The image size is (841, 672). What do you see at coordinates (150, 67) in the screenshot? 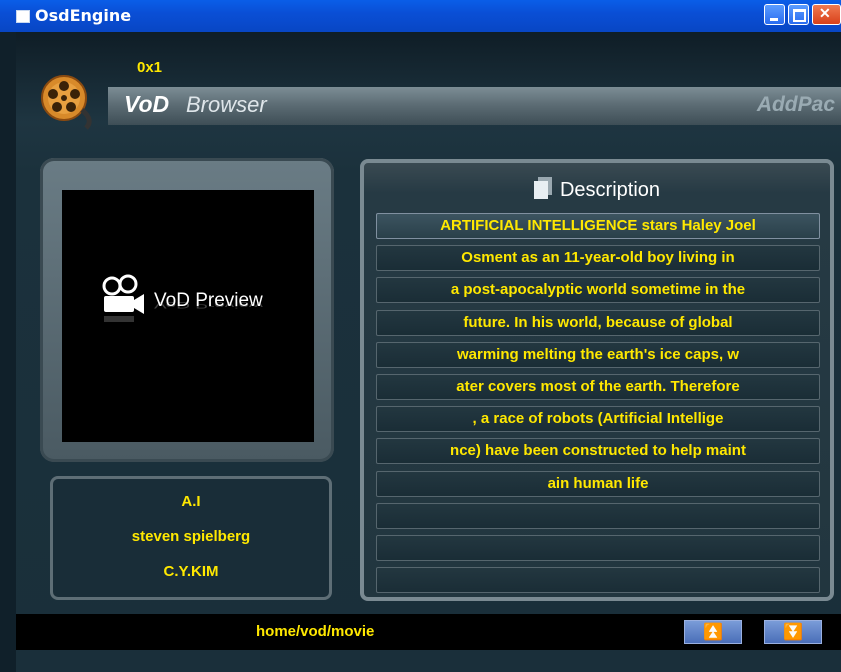
I see `page-counter: 0x1` at bounding box center [150, 67].